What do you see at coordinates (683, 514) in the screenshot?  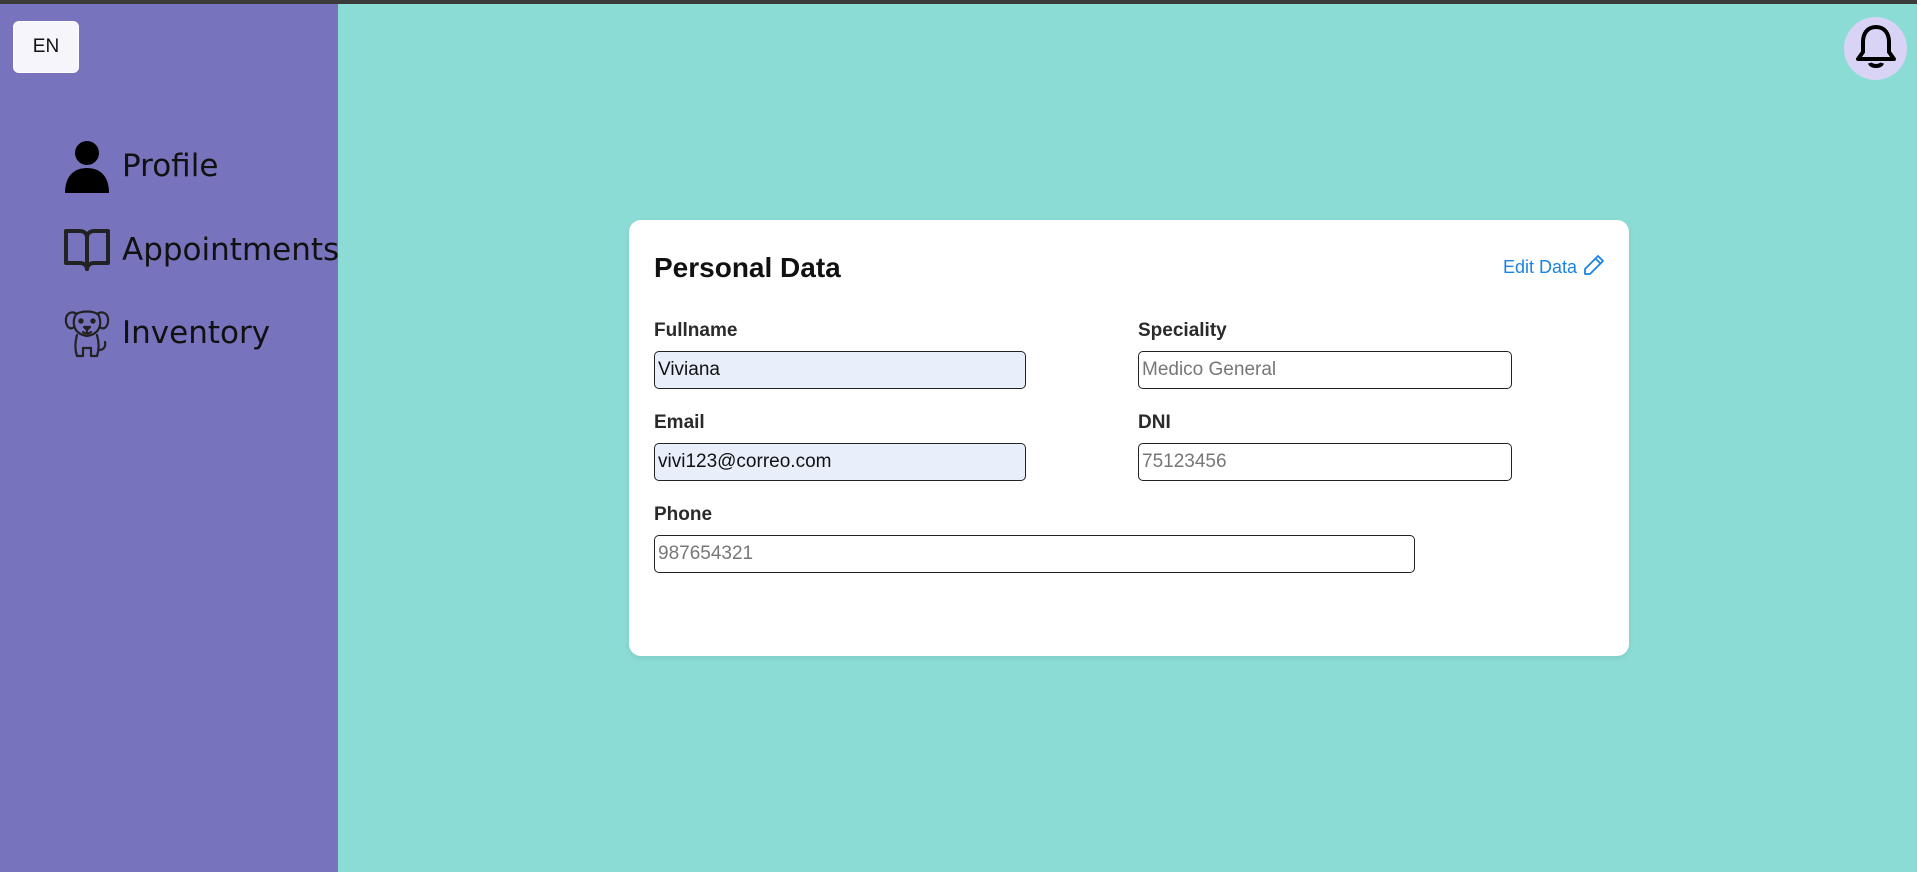 I see `phone-label: Phone` at bounding box center [683, 514].